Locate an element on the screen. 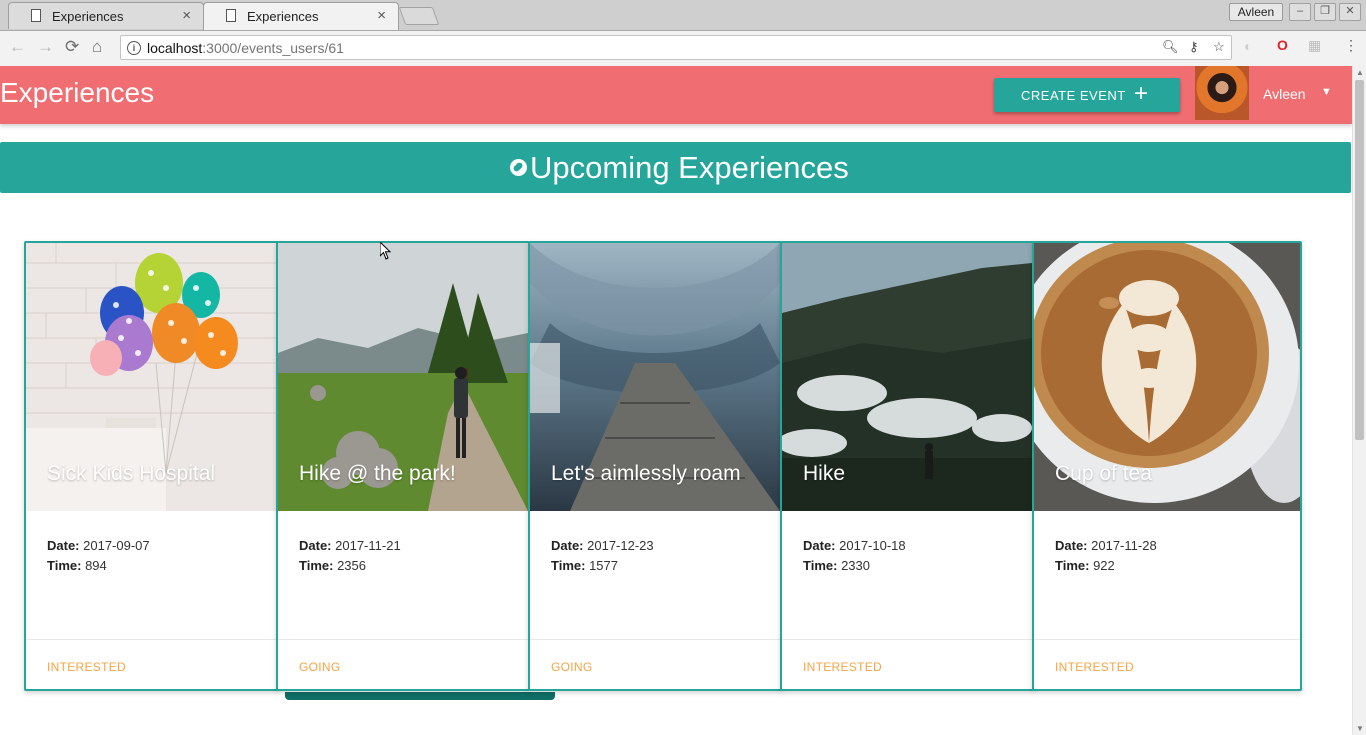 The height and width of the screenshot is (735, 1366). event-date: 2017-11-21 is located at coordinates (368, 545).